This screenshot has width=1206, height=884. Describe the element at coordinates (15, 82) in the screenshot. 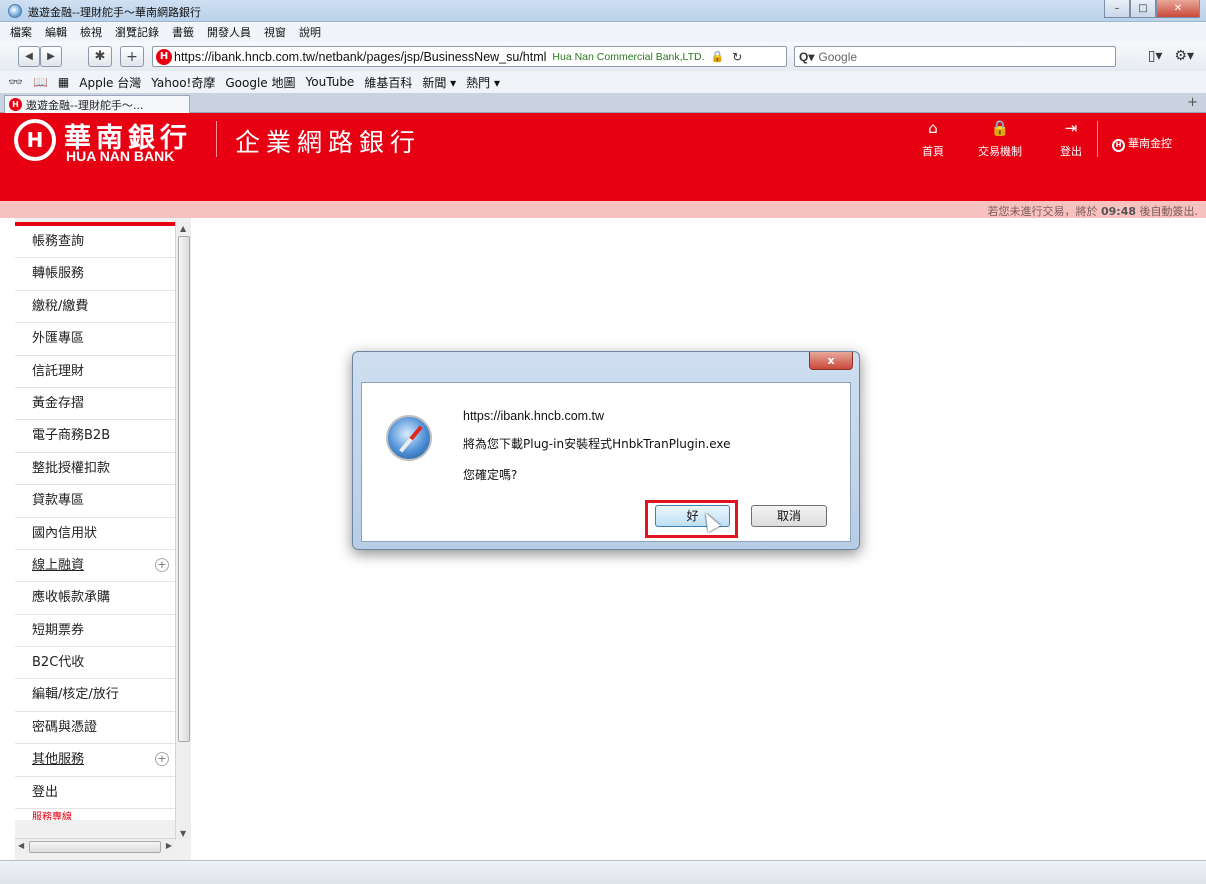

I see `reading-list-icon: 👓` at that location.